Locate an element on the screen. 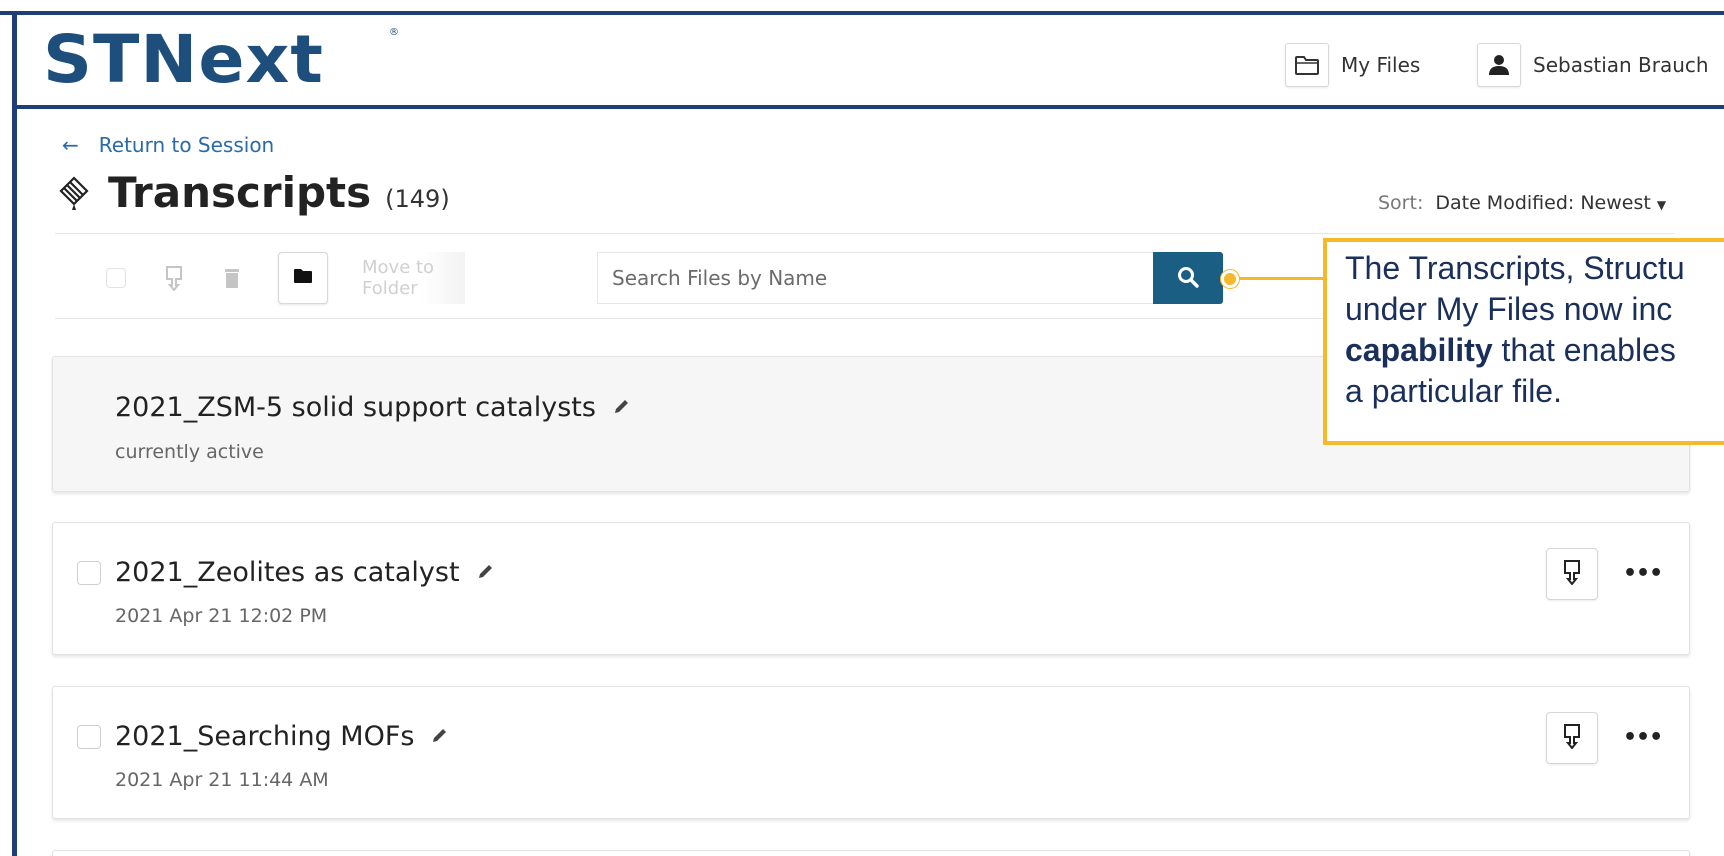  caret-down-icon: ▼ is located at coordinates (1661, 205).